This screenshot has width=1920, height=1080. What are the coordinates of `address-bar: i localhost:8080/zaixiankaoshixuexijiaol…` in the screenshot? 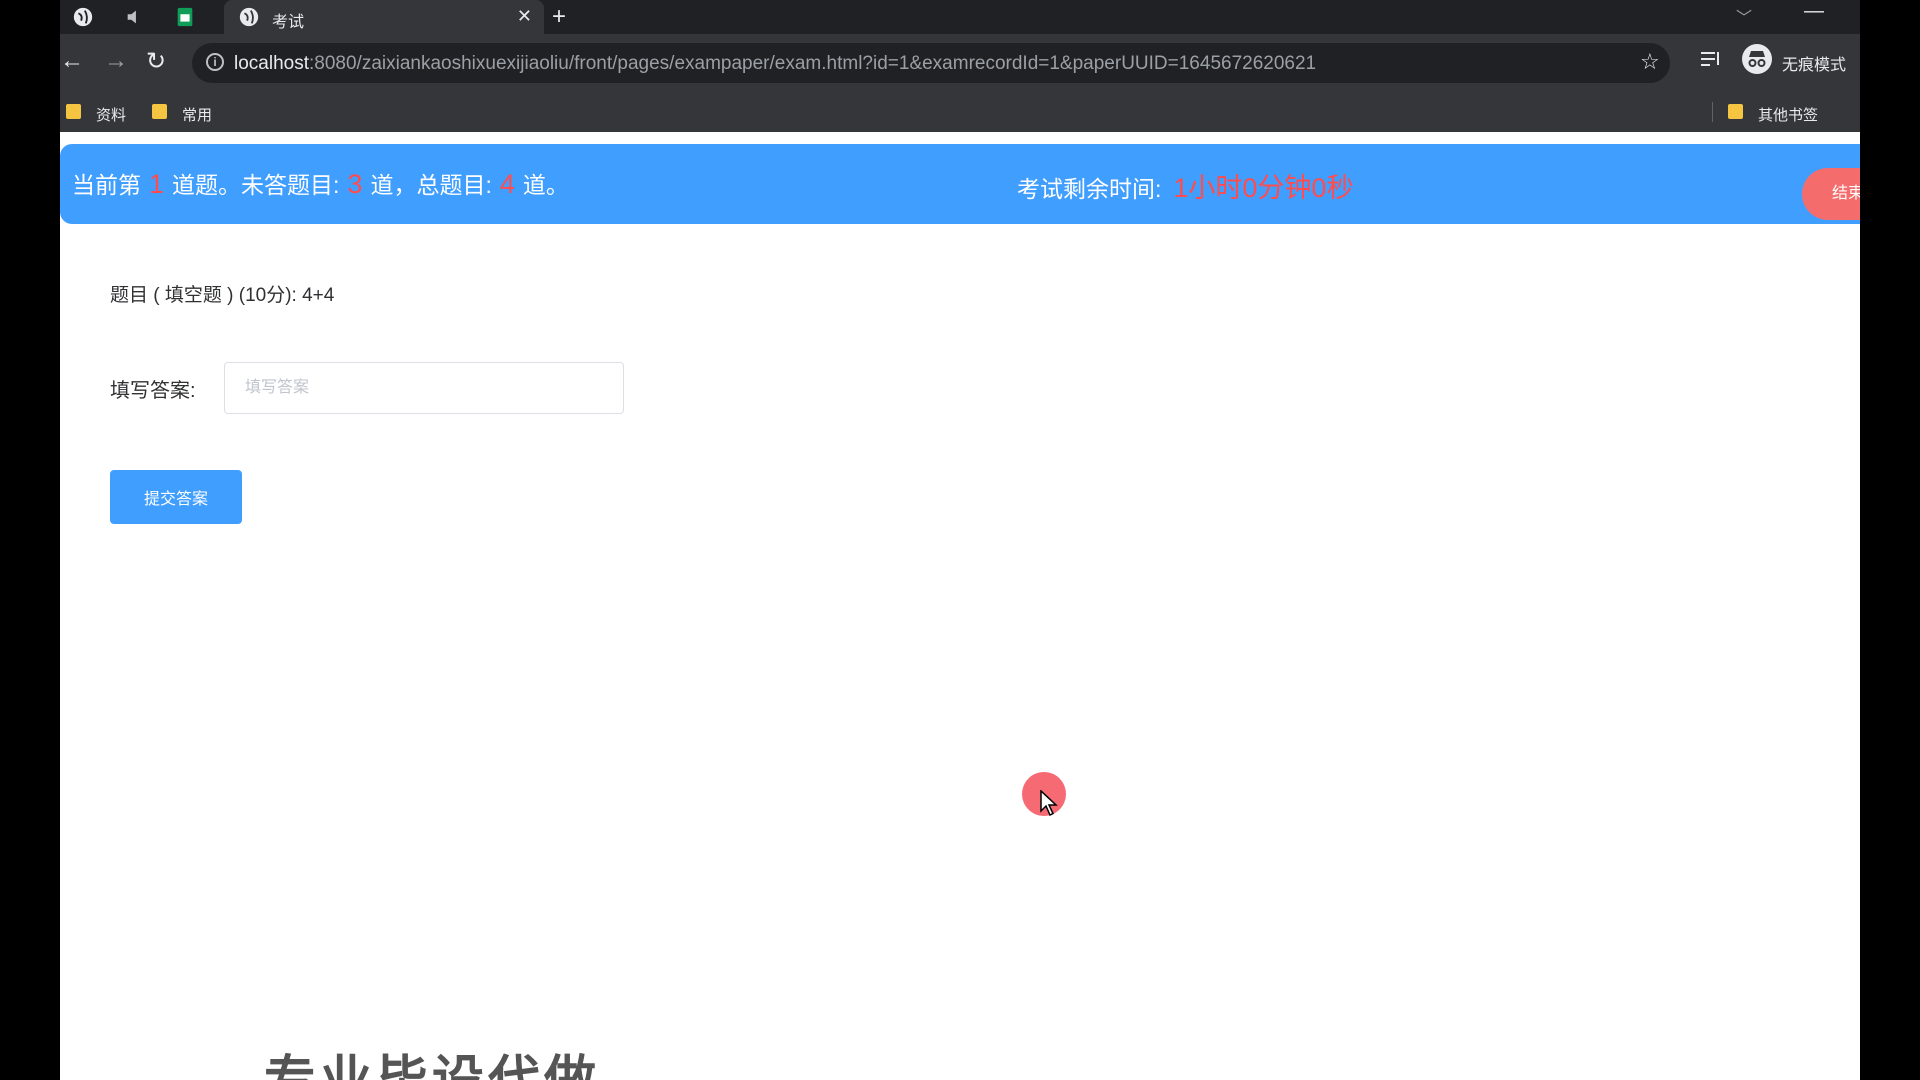 It's located at (931, 63).